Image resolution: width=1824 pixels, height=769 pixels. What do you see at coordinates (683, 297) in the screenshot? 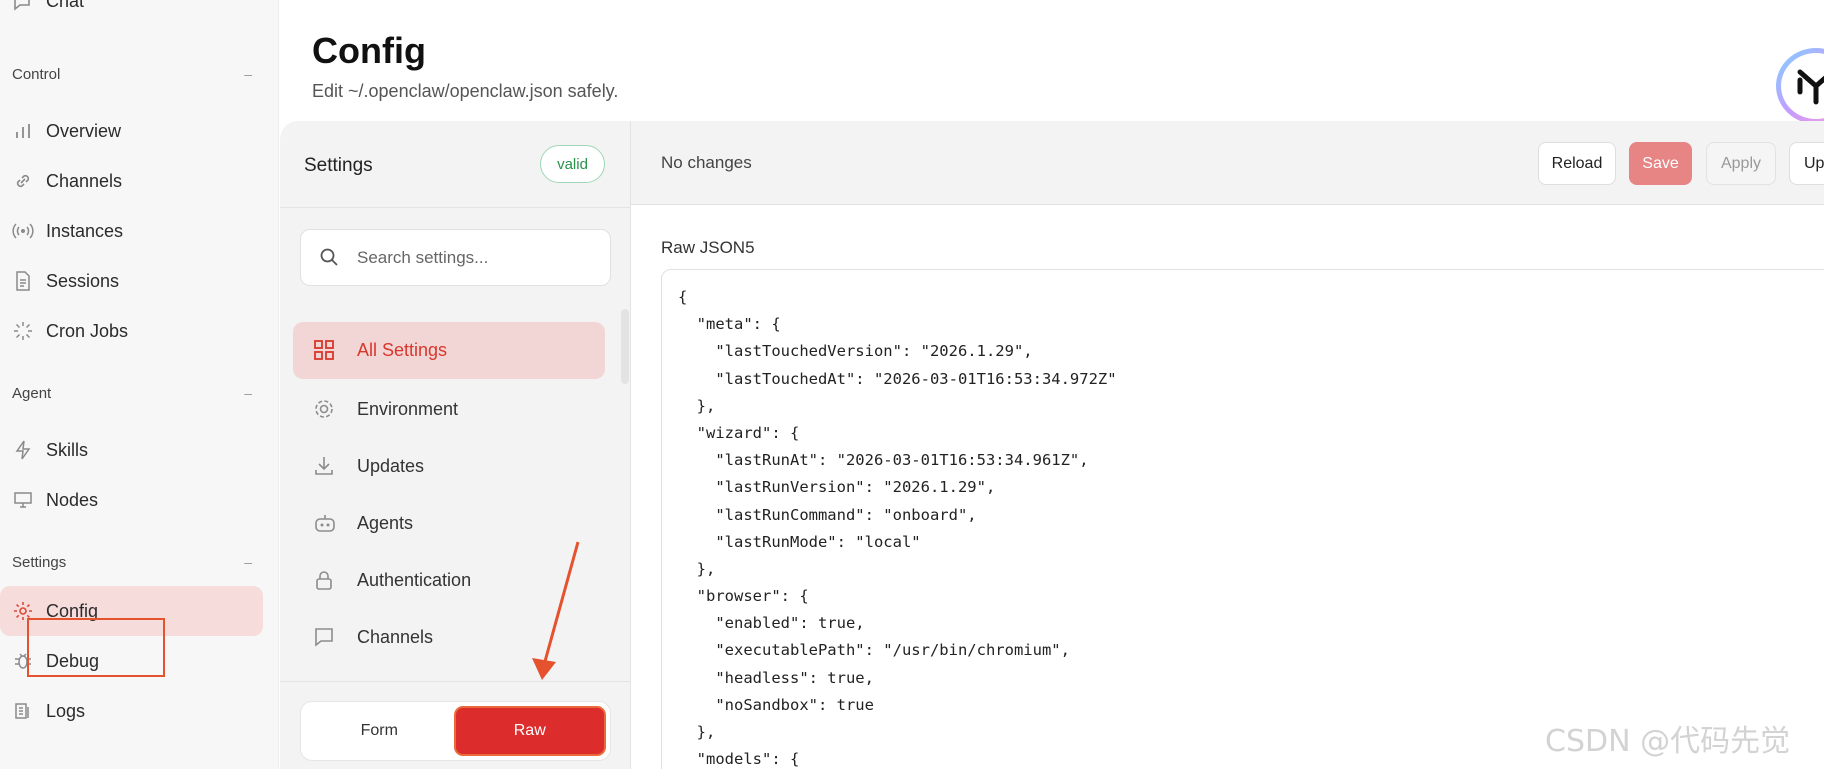
I see `code-line: {` at bounding box center [683, 297].